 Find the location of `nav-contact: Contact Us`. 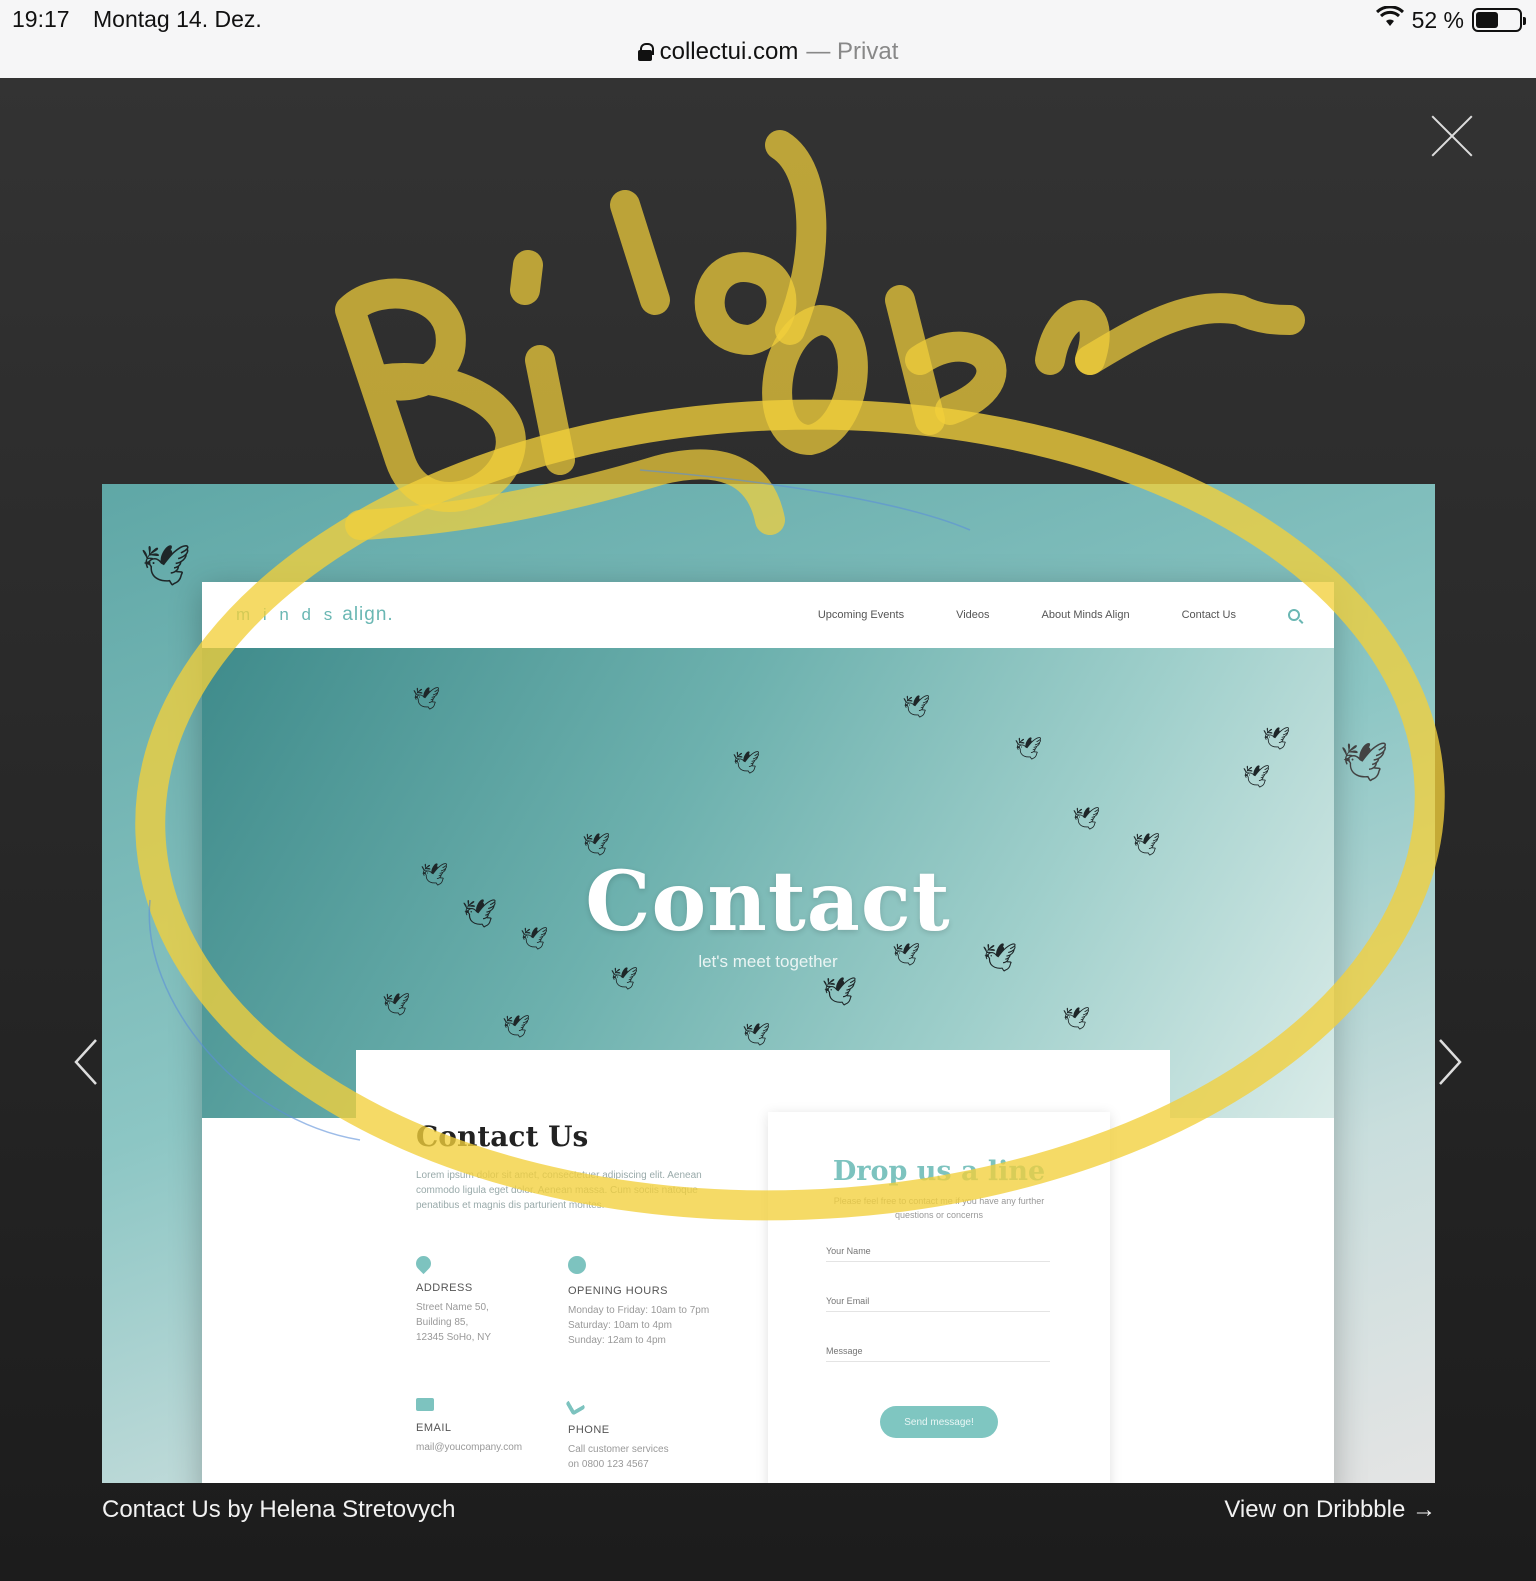

nav-contact: Contact Us is located at coordinates (1209, 615).